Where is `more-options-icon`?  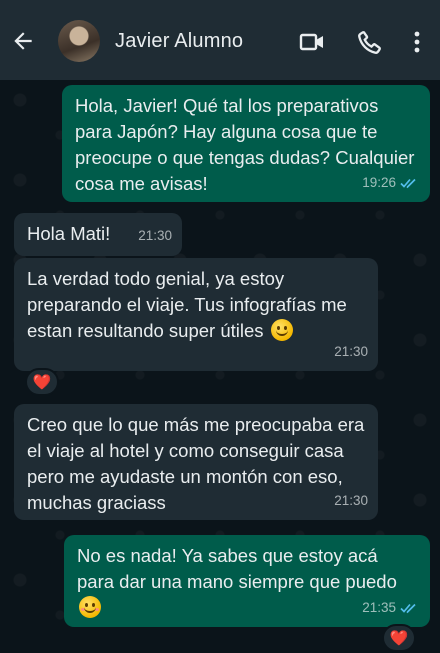 more-options-icon is located at coordinates (417, 42).